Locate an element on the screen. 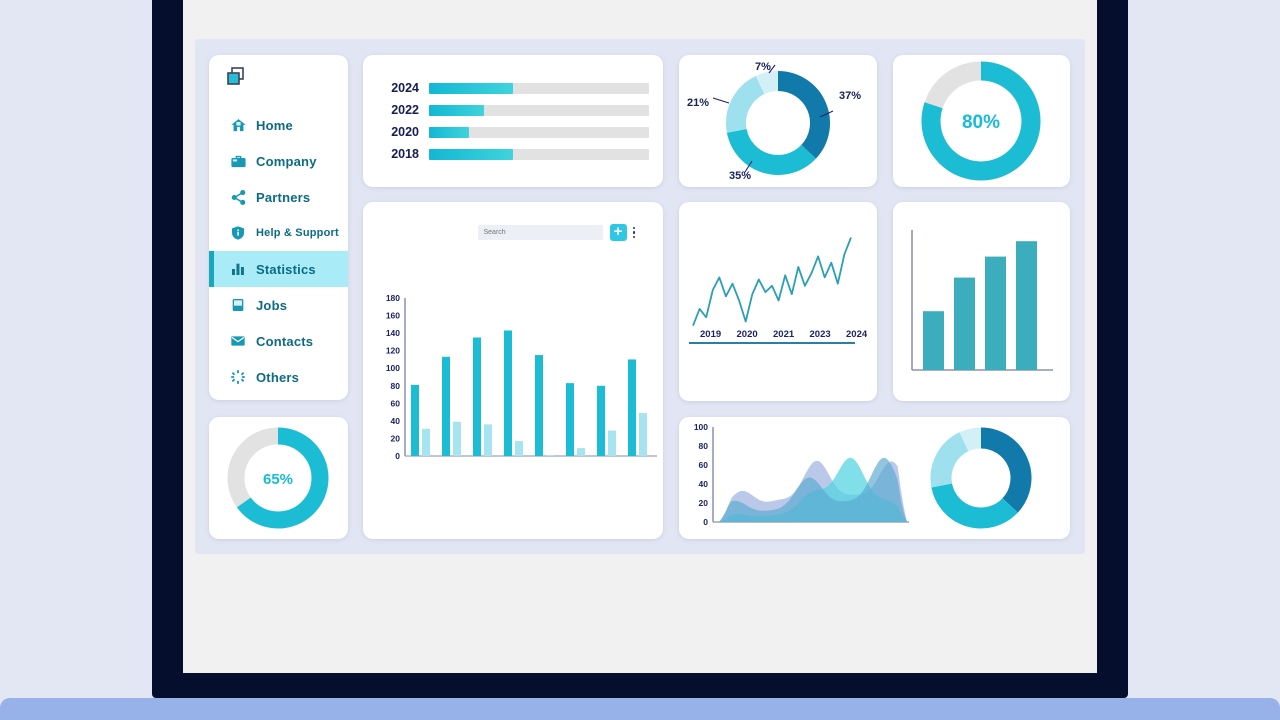 This screenshot has height=720, width=1280. y-tick-label: 160 is located at coordinates (393, 316).